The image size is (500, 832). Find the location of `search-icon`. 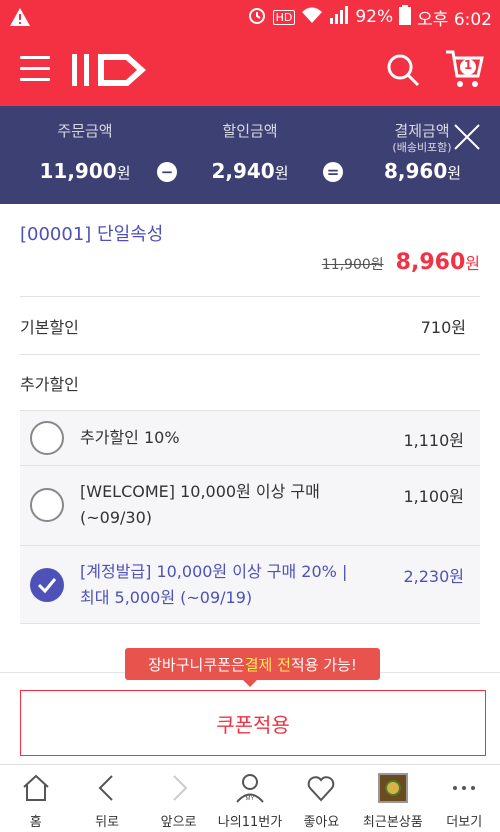

search-icon is located at coordinates (403, 70).